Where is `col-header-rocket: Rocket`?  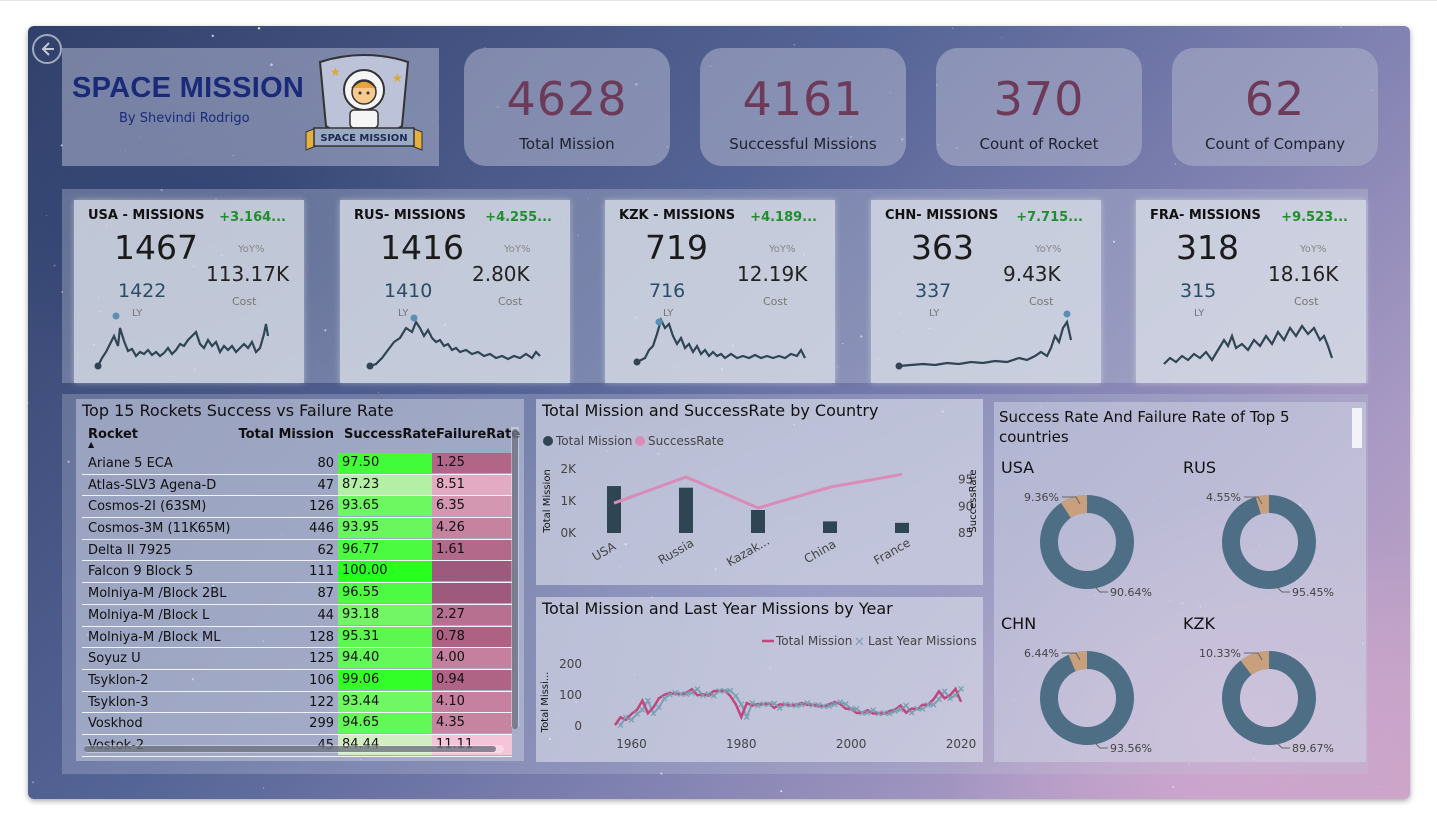 col-header-rocket: Rocket is located at coordinates (113, 434).